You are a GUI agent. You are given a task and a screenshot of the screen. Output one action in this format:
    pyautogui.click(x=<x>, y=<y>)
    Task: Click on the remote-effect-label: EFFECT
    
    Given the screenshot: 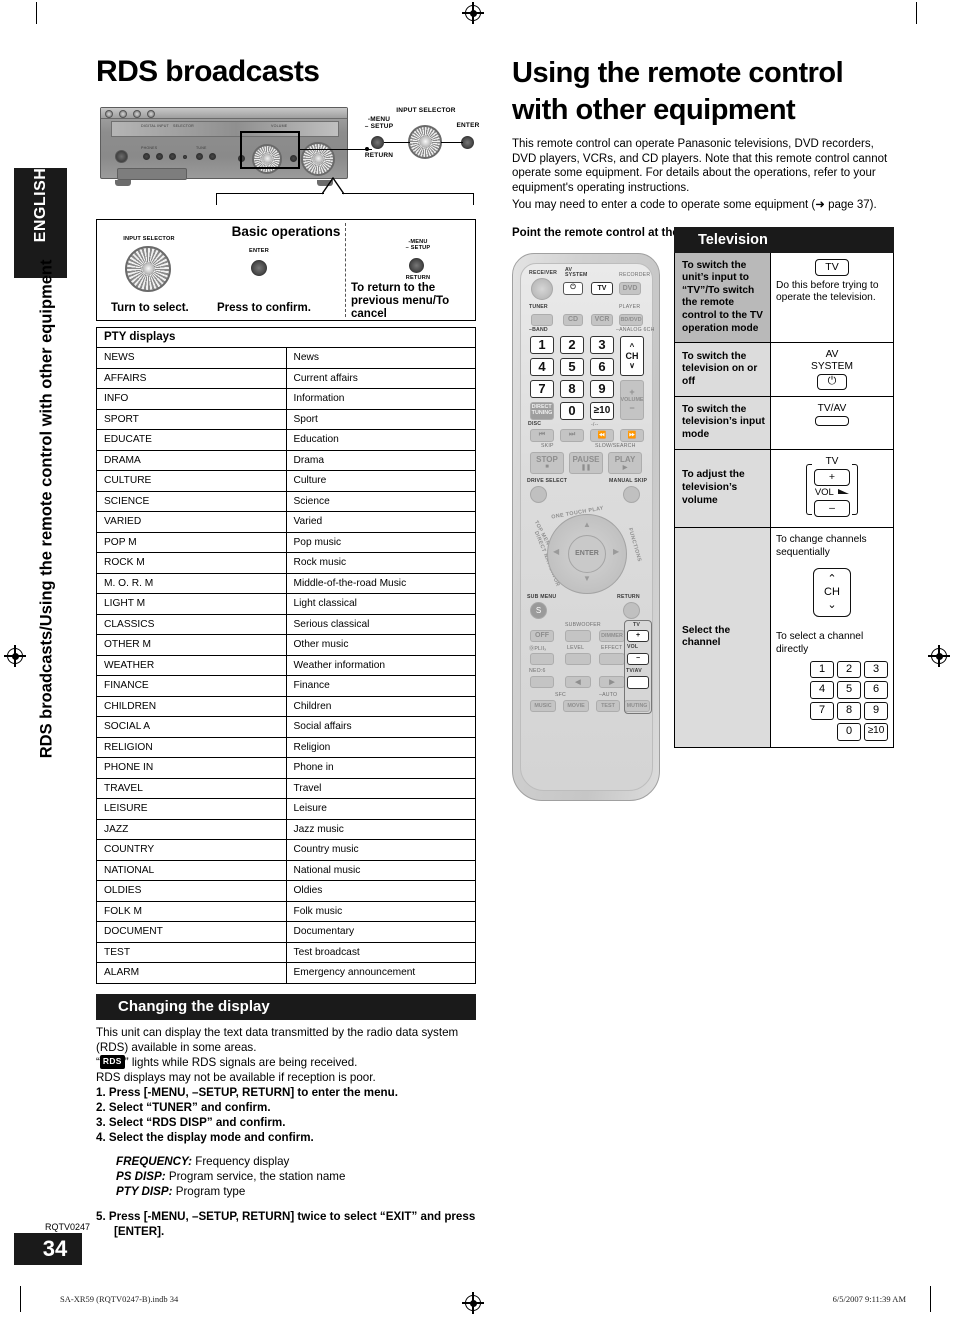 What is the action you would take?
    pyautogui.click(x=612, y=647)
    